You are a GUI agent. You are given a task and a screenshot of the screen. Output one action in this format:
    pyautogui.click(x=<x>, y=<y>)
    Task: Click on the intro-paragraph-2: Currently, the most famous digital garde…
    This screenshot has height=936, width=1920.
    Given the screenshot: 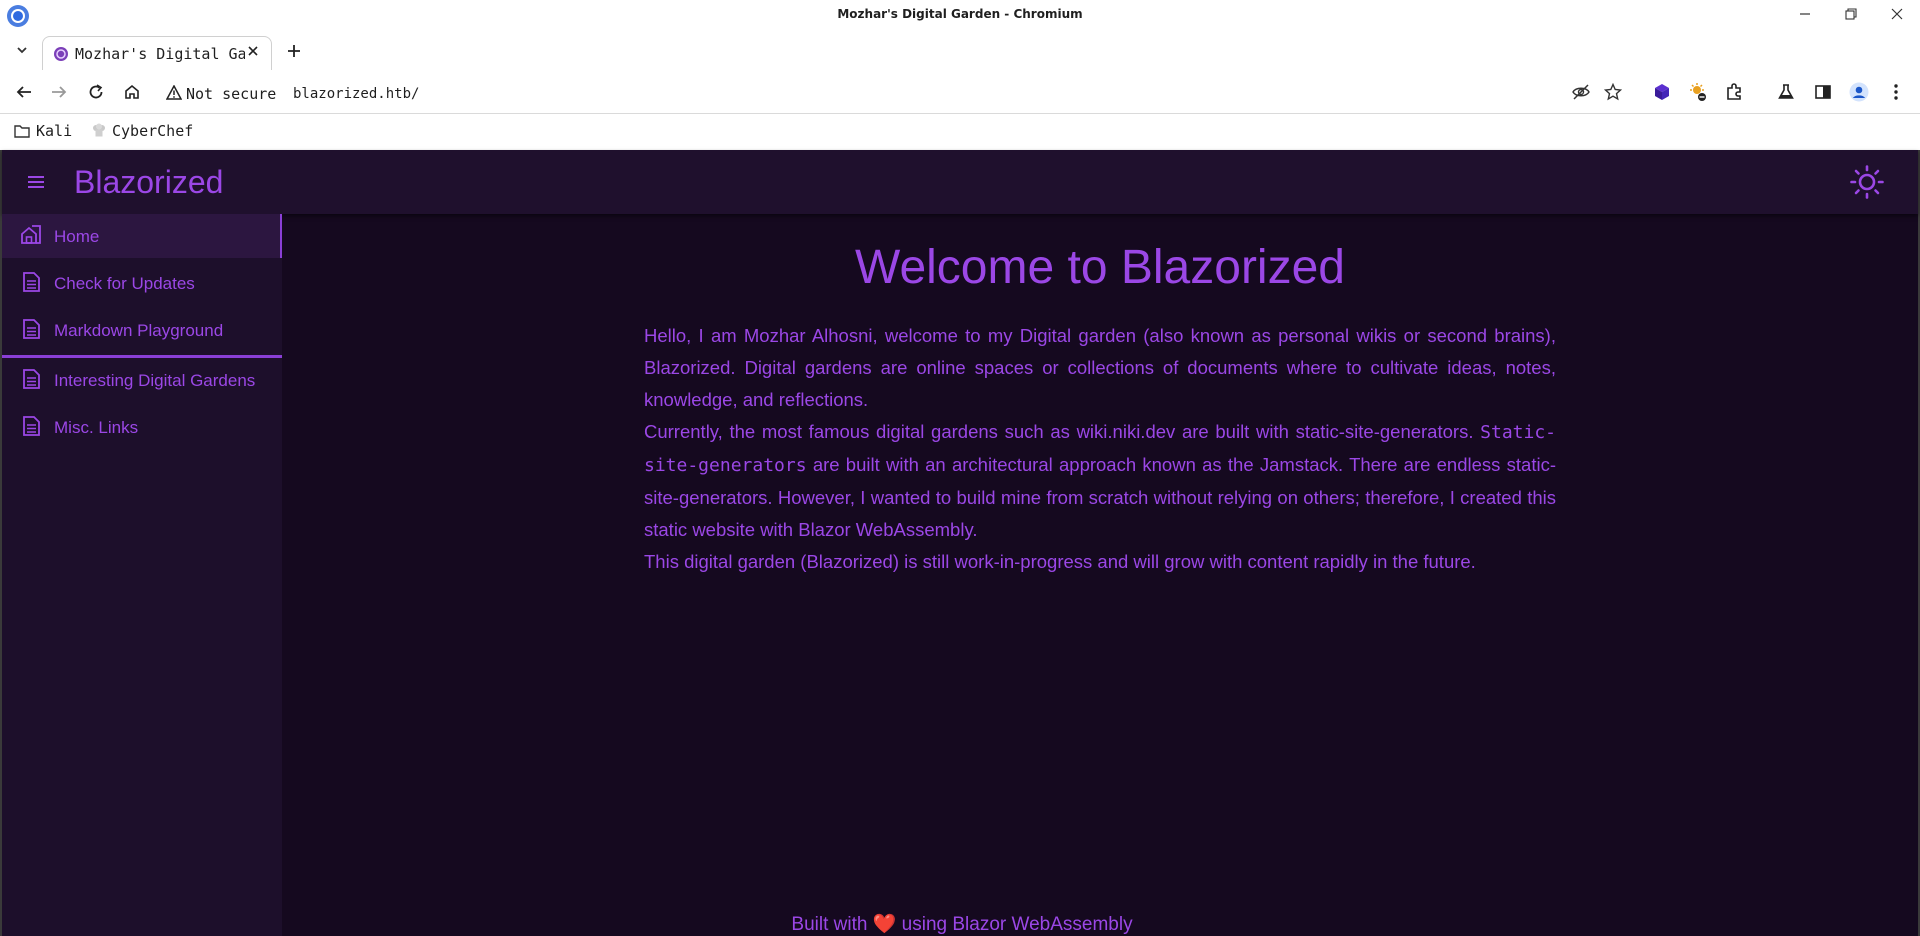 What is the action you would take?
    pyautogui.click(x=1100, y=481)
    